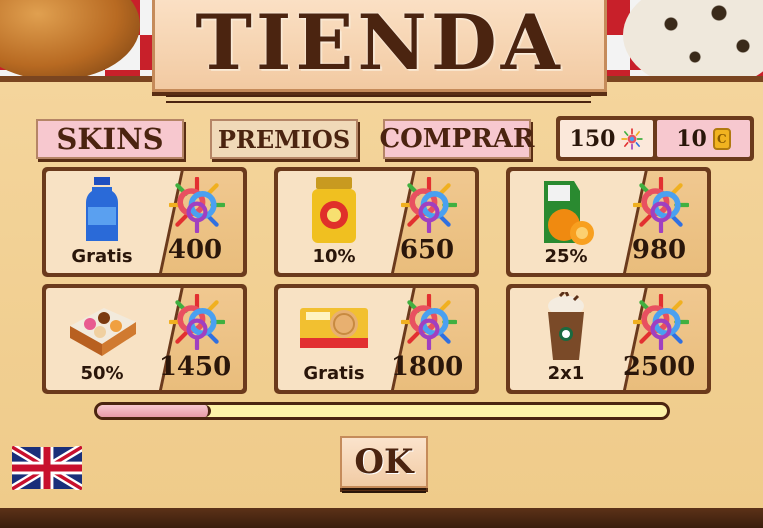 The image size is (763, 528). Describe the element at coordinates (381, 518) in the screenshot. I see `background-bottom-edge` at that location.